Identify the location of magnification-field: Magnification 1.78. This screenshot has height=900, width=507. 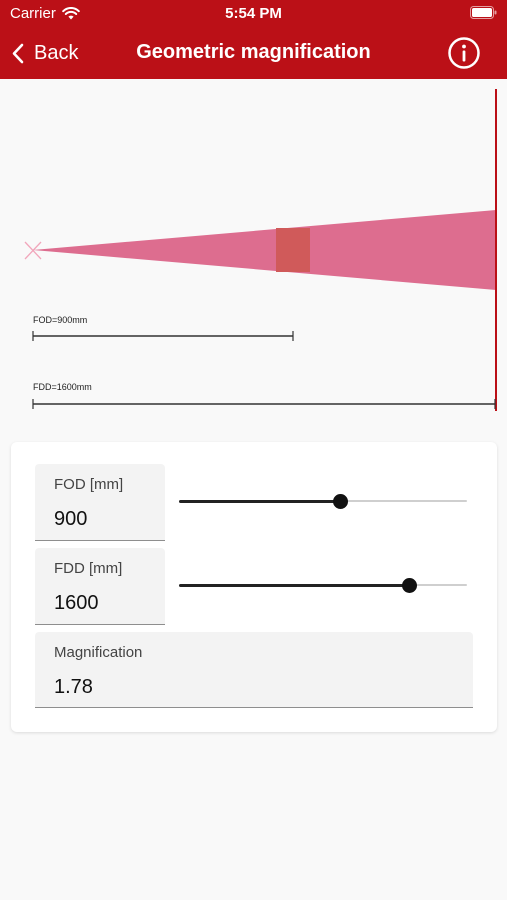
(254, 670).